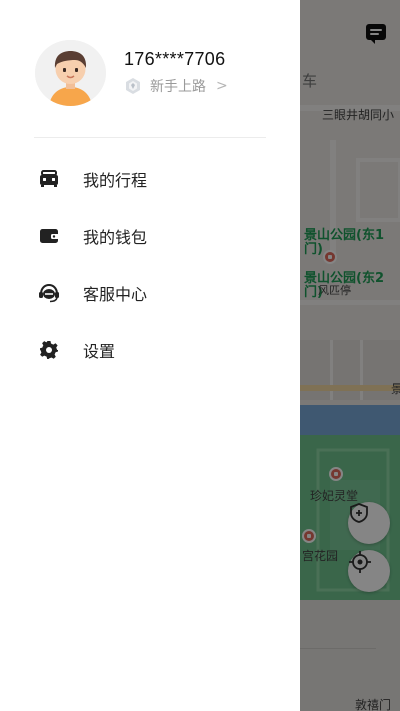 The width and height of the screenshot is (400, 711). What do you see at coordinates (133, 86) in the screenshot?
I see `level-badge-icon` at bounding box center [133, 86].